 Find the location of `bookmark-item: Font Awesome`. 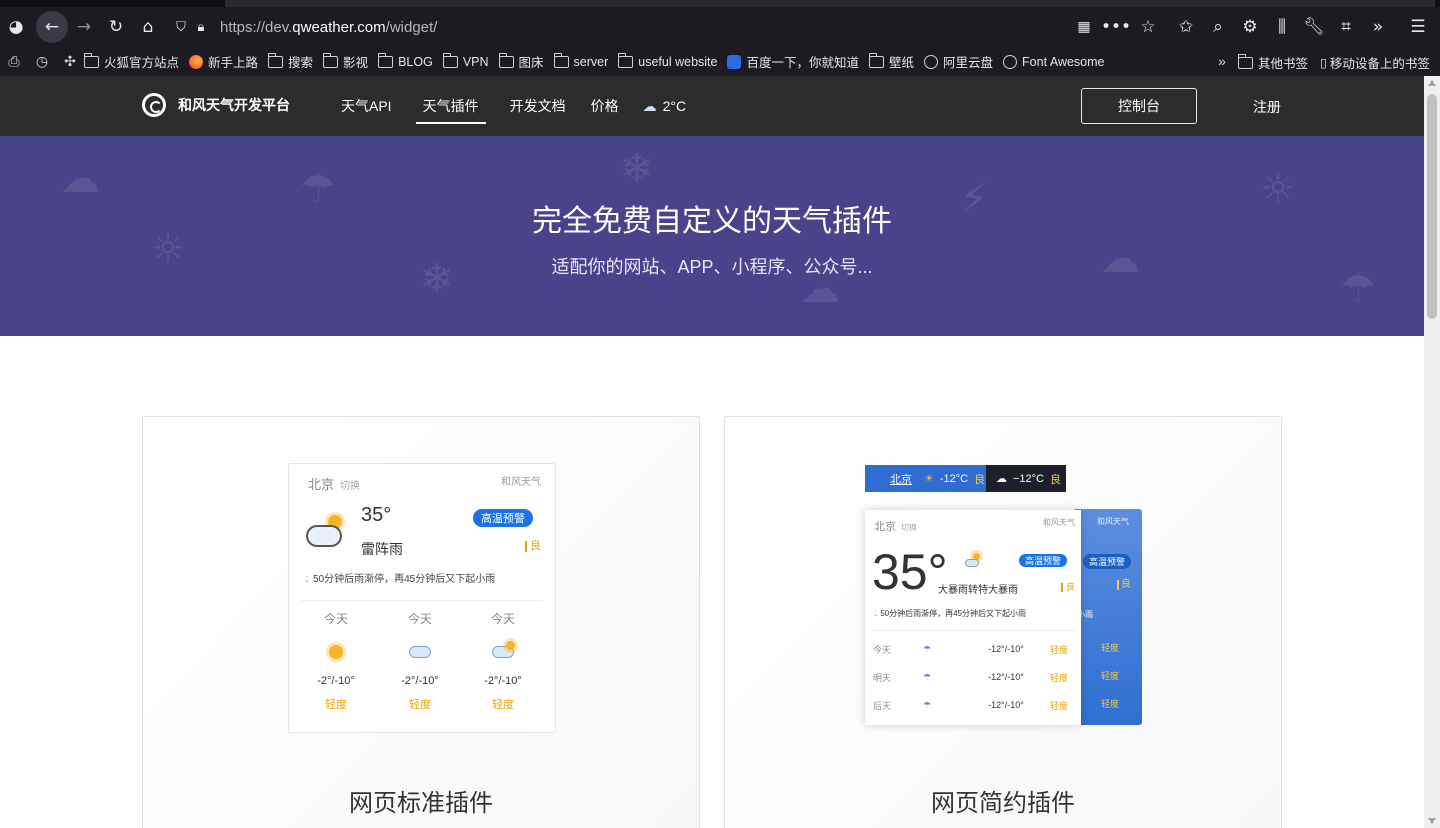

bookmark-item: Font Awesome is located at coordinates (1053, 61).